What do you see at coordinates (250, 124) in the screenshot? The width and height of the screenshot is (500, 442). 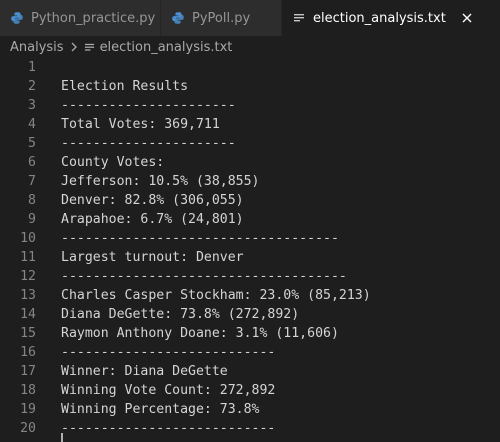 I see `code-line: 4 Total Votes: 369,711` at bounding box center [250, 124].